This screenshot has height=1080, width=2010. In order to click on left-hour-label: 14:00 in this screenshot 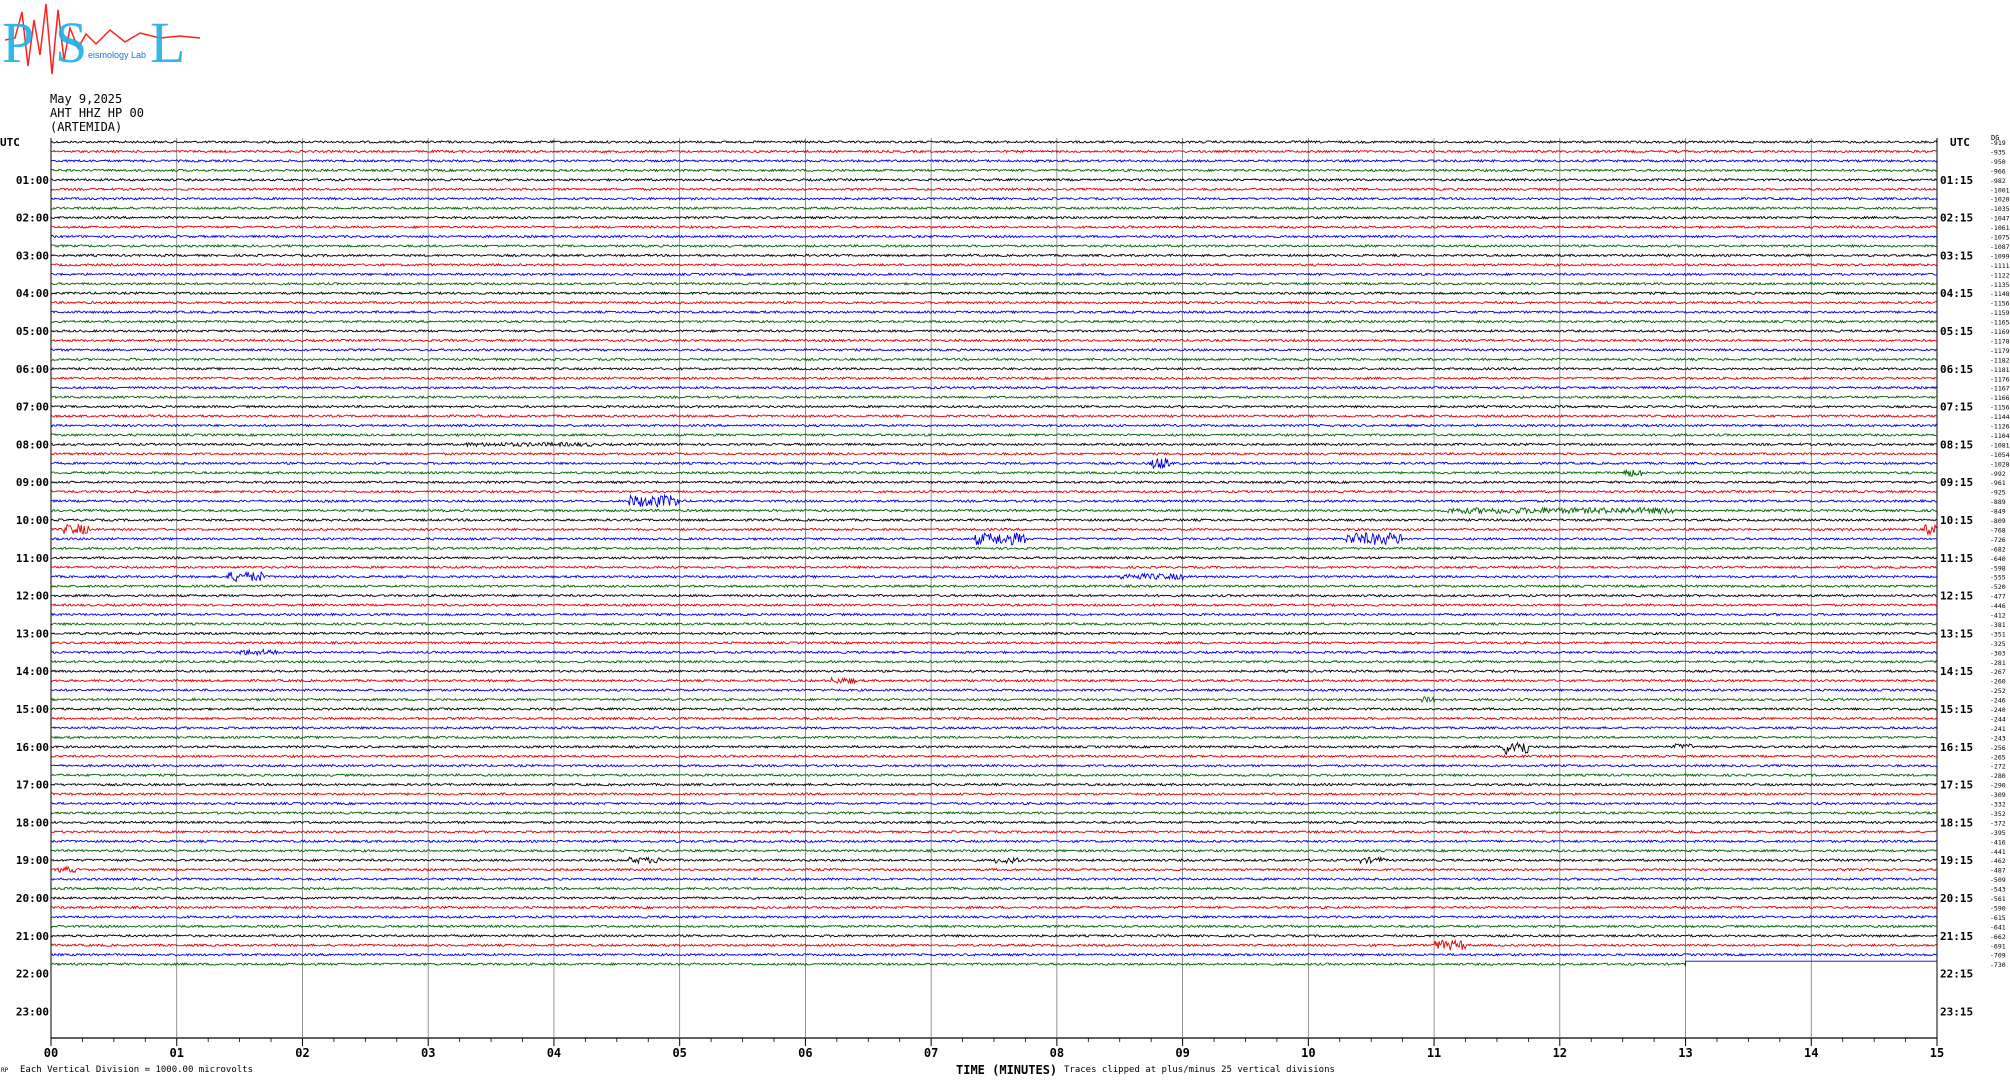, I will do `click(32, 671)`.